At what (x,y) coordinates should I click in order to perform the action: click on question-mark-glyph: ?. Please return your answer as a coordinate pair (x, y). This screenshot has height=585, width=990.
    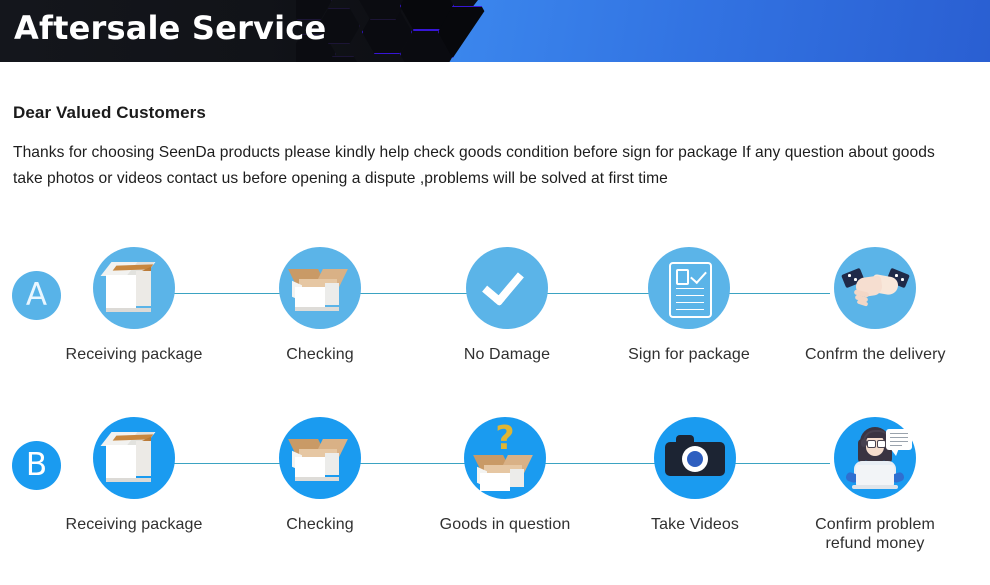
    Looking at the image, I should click on (505, 437).